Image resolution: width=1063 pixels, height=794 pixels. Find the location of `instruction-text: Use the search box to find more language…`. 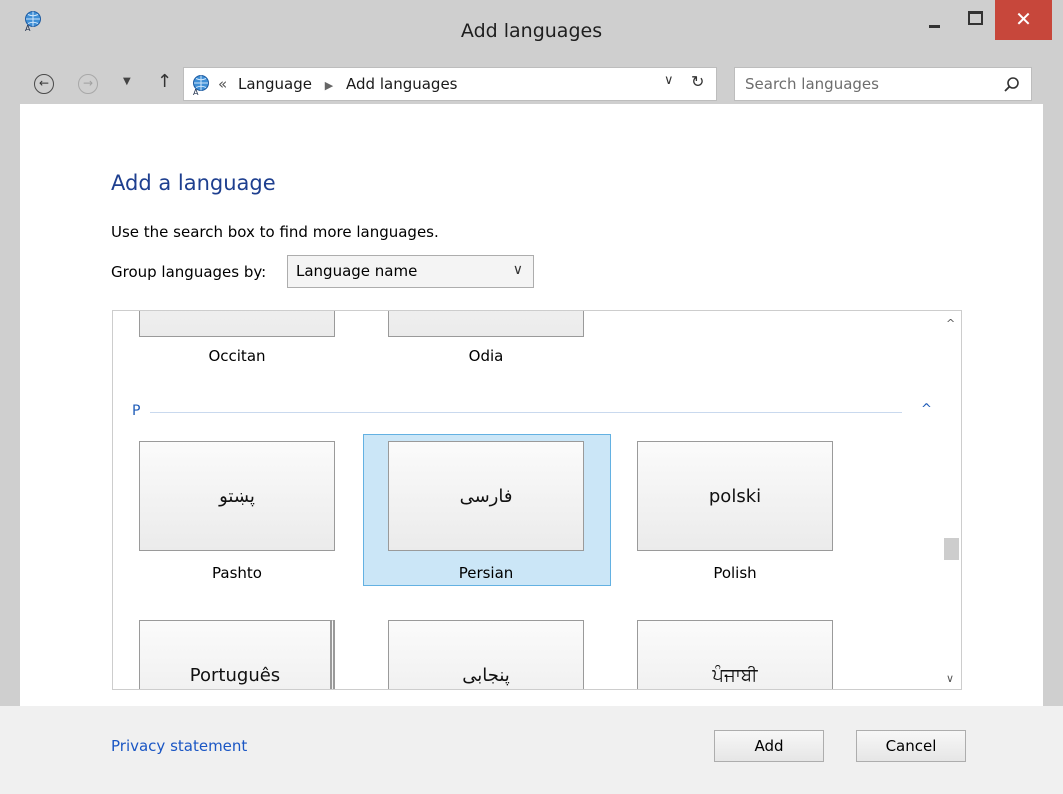

instruction-text: Use the search box to find more language… is located at coordinates (275, 232).